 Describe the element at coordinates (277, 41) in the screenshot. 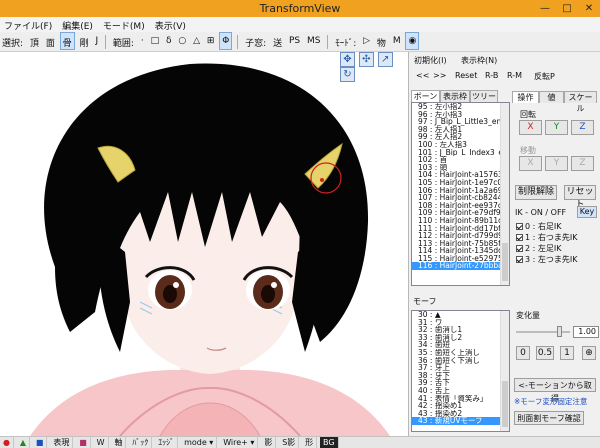

I see `child-send-button: 送` at that location.